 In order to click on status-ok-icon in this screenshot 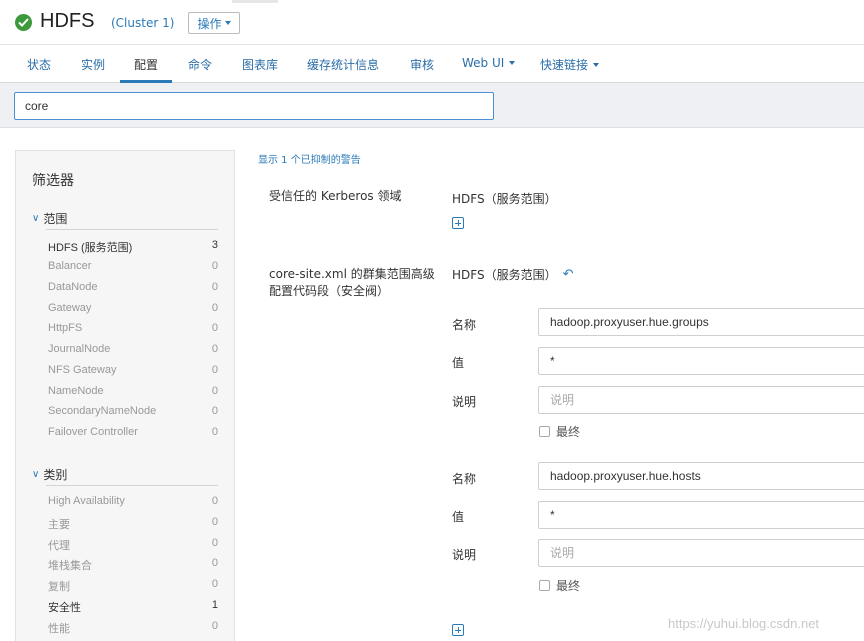, I will do `click(23, 22)`.